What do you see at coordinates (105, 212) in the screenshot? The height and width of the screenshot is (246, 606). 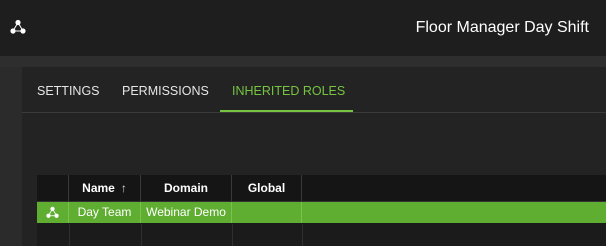 I see `cell-name: Day Team` at bounding box center [105, 212].